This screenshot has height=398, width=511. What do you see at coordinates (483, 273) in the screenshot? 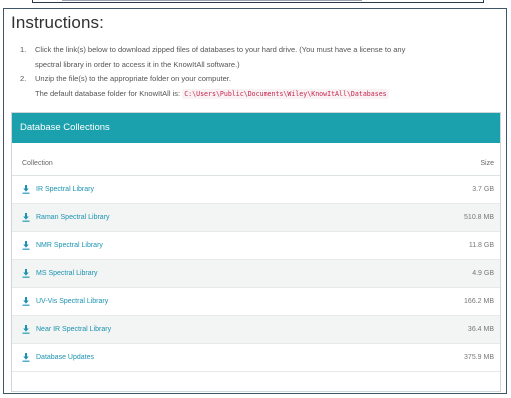
I see `collection-size: 4.9 GB` at bounding box center [483, 273].